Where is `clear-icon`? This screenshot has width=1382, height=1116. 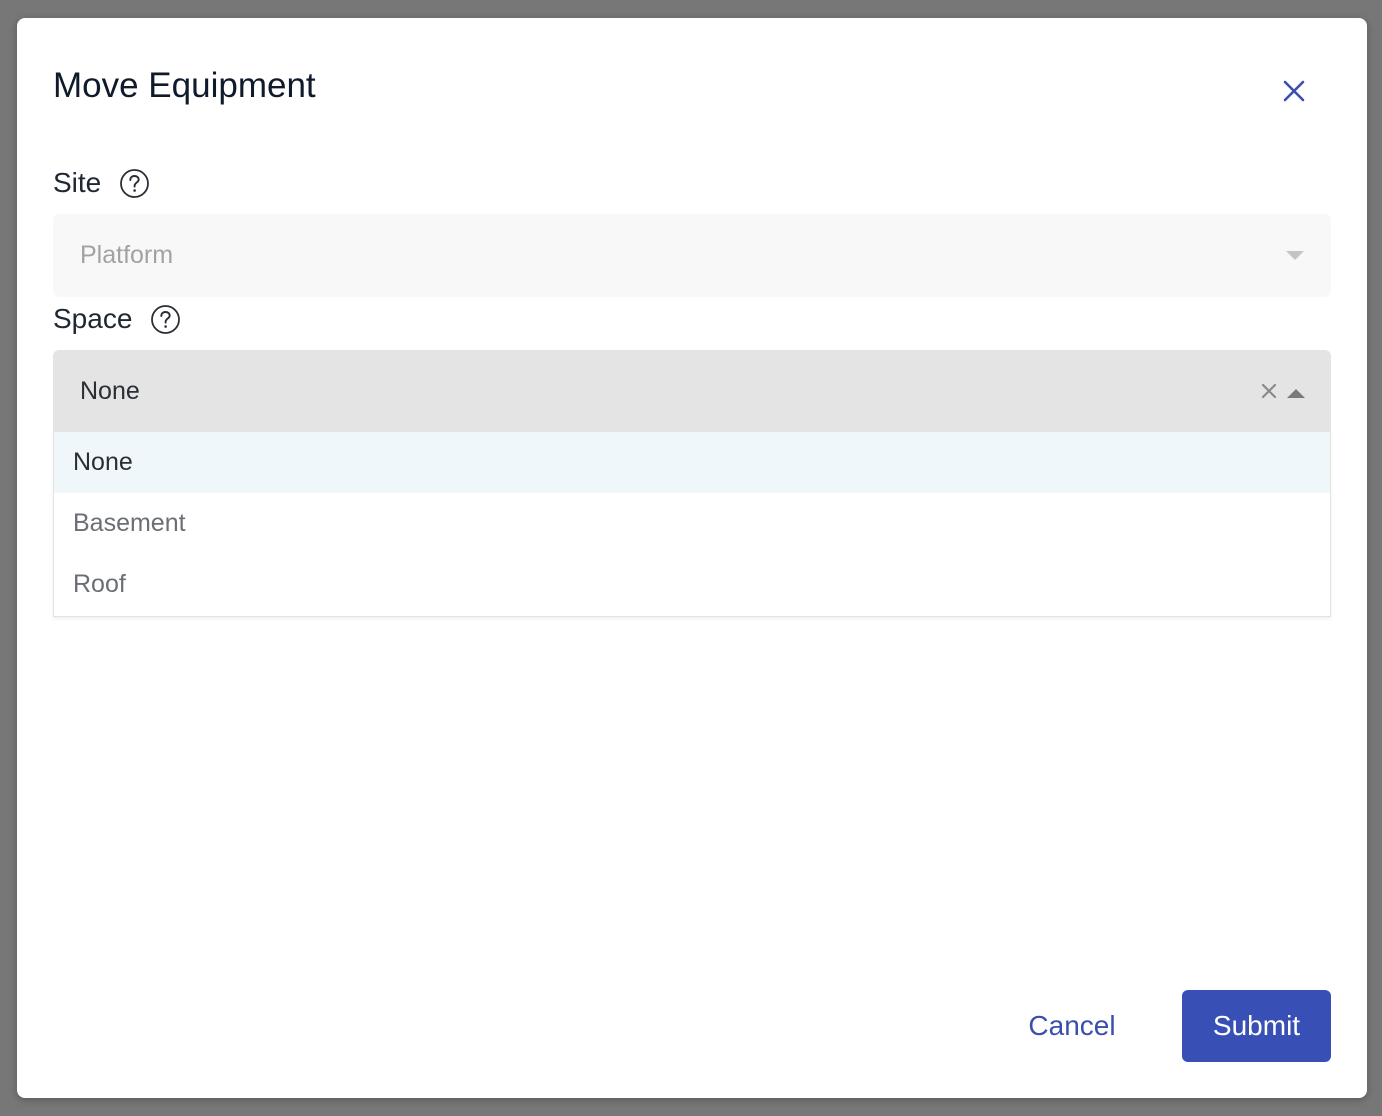 clear-icon is located at coordinates (1269, 391).